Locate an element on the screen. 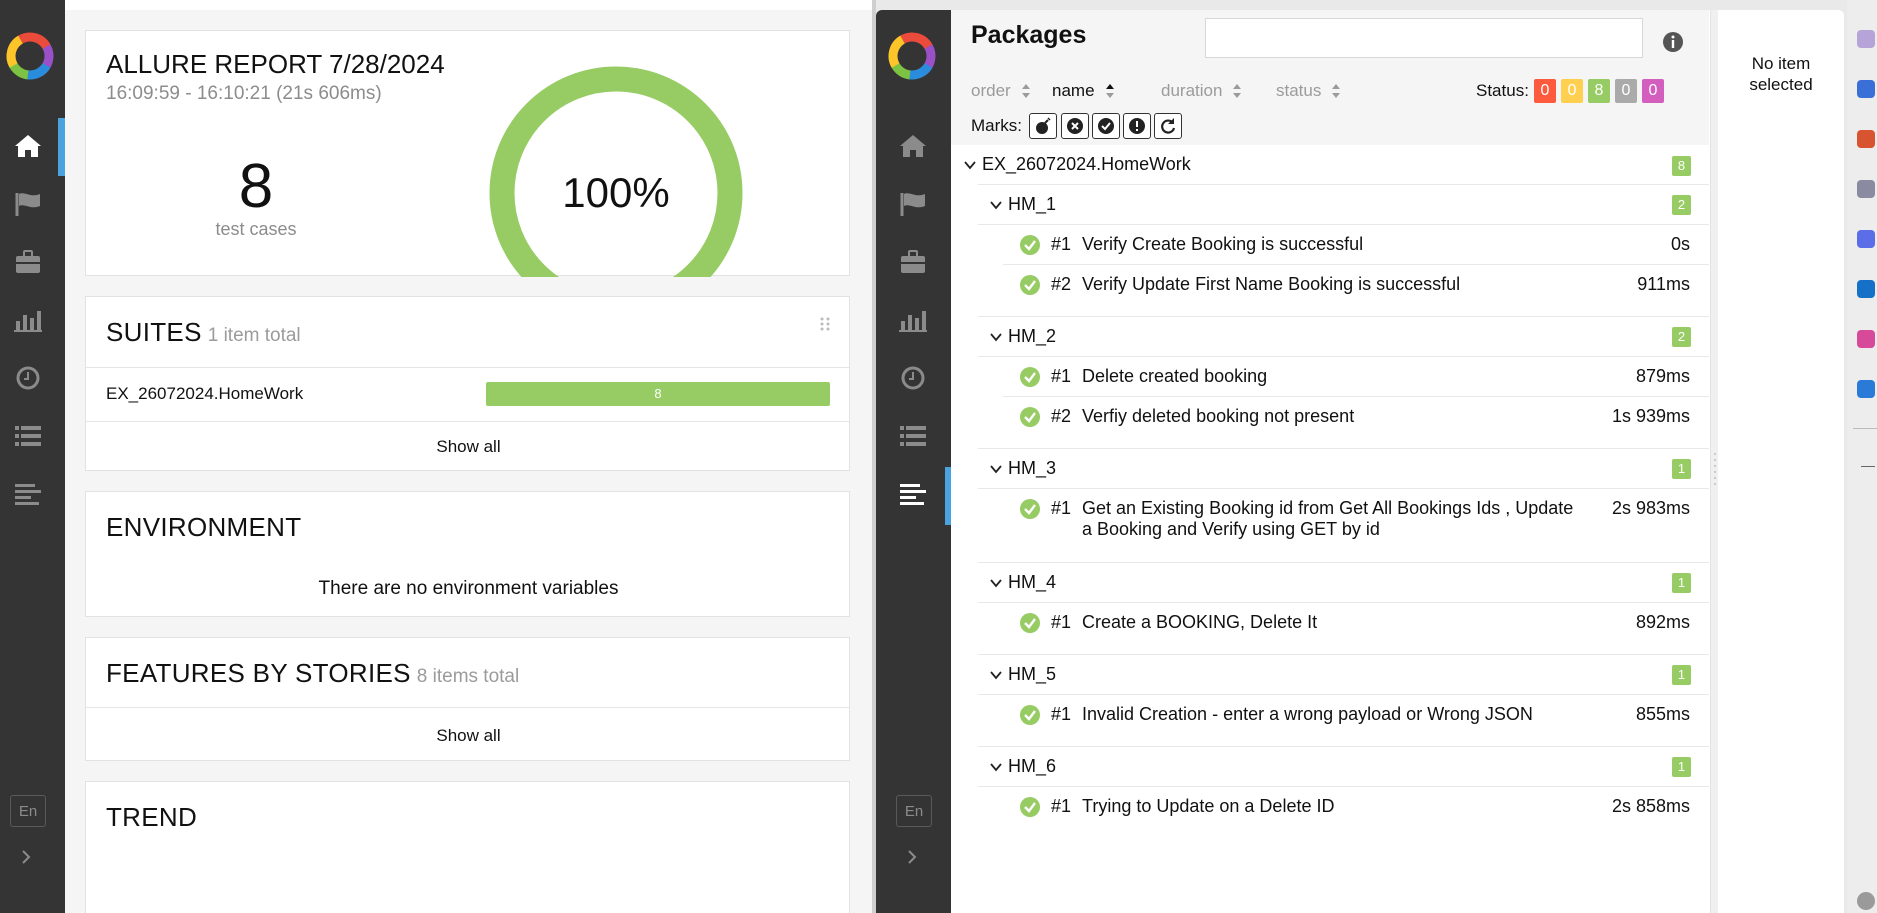  tree-group-row: HM_3 1 is located at coordinates (1330, 469).